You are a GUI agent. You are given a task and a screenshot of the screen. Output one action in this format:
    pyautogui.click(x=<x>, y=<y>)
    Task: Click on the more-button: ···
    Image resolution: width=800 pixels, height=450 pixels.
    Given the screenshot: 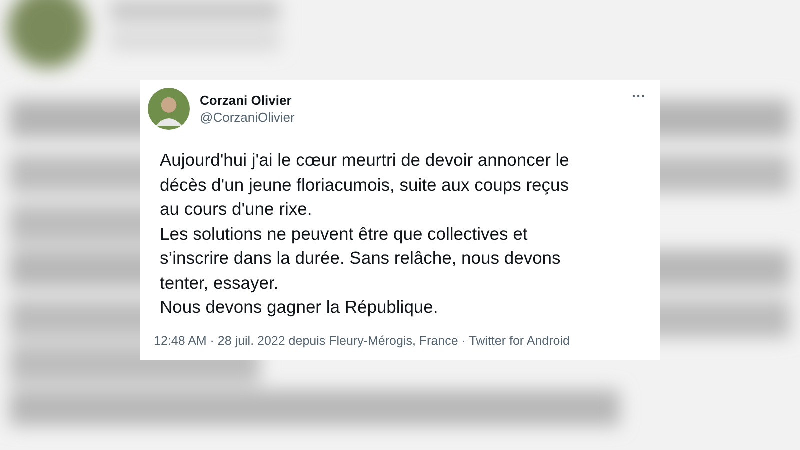 What is the action you would take?
    pyautogui.click(x=639, y=96)
    